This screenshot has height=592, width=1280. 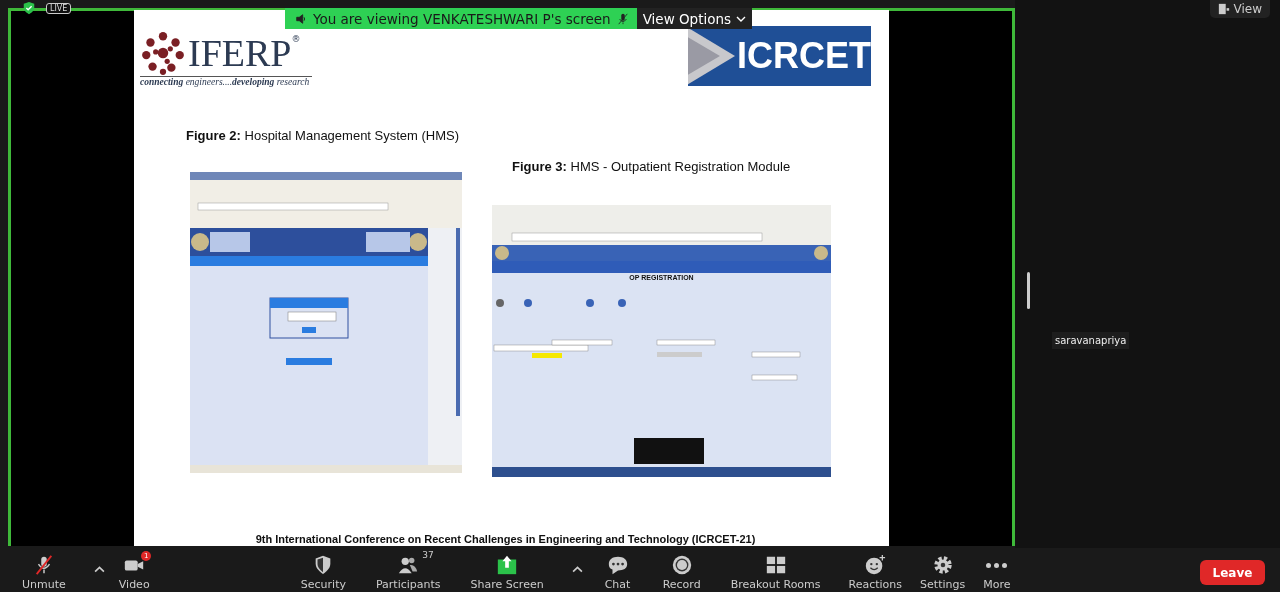 What do you see at coordinates (240, 53) in the screenshot?
I see `logo-wordmark: IFERP` at bounding box center [240, 53].